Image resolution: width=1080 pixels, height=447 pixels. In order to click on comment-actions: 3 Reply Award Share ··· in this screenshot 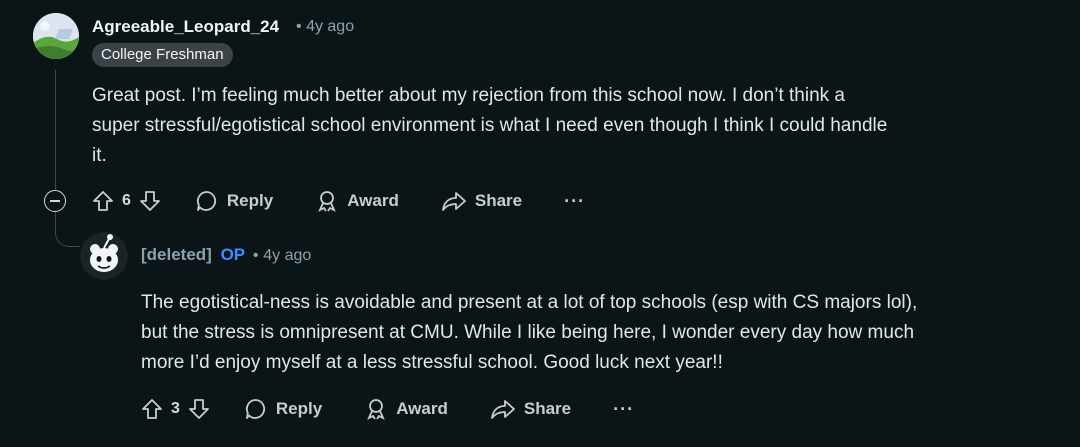, I will do `click(387, 409)`.